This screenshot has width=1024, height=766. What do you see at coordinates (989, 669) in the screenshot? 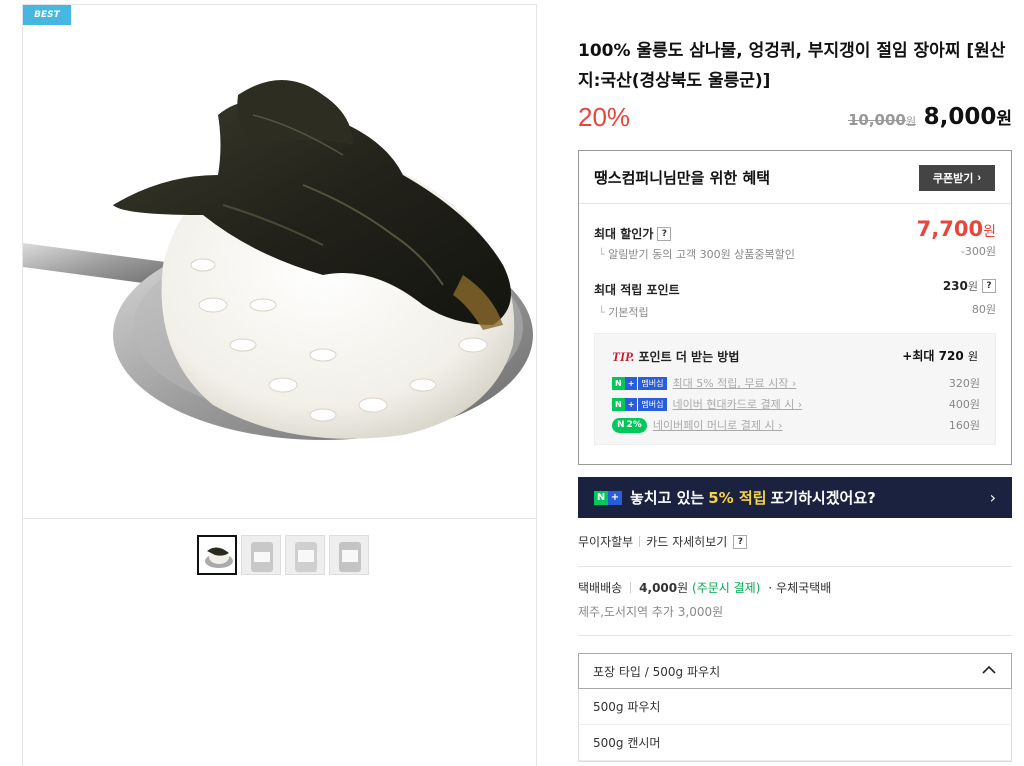
I see `chevron-up-icon` at bounding box center [989, 669].